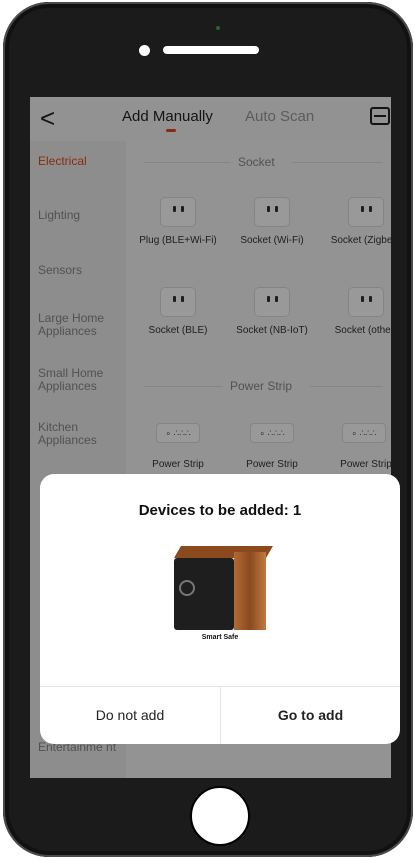 The height and width of the screenshot is (859, 415). What do you see at coordinates (220, 637) in the screenshot?
I see `device-name: Smart Safe` at bounding box center [220, 637].